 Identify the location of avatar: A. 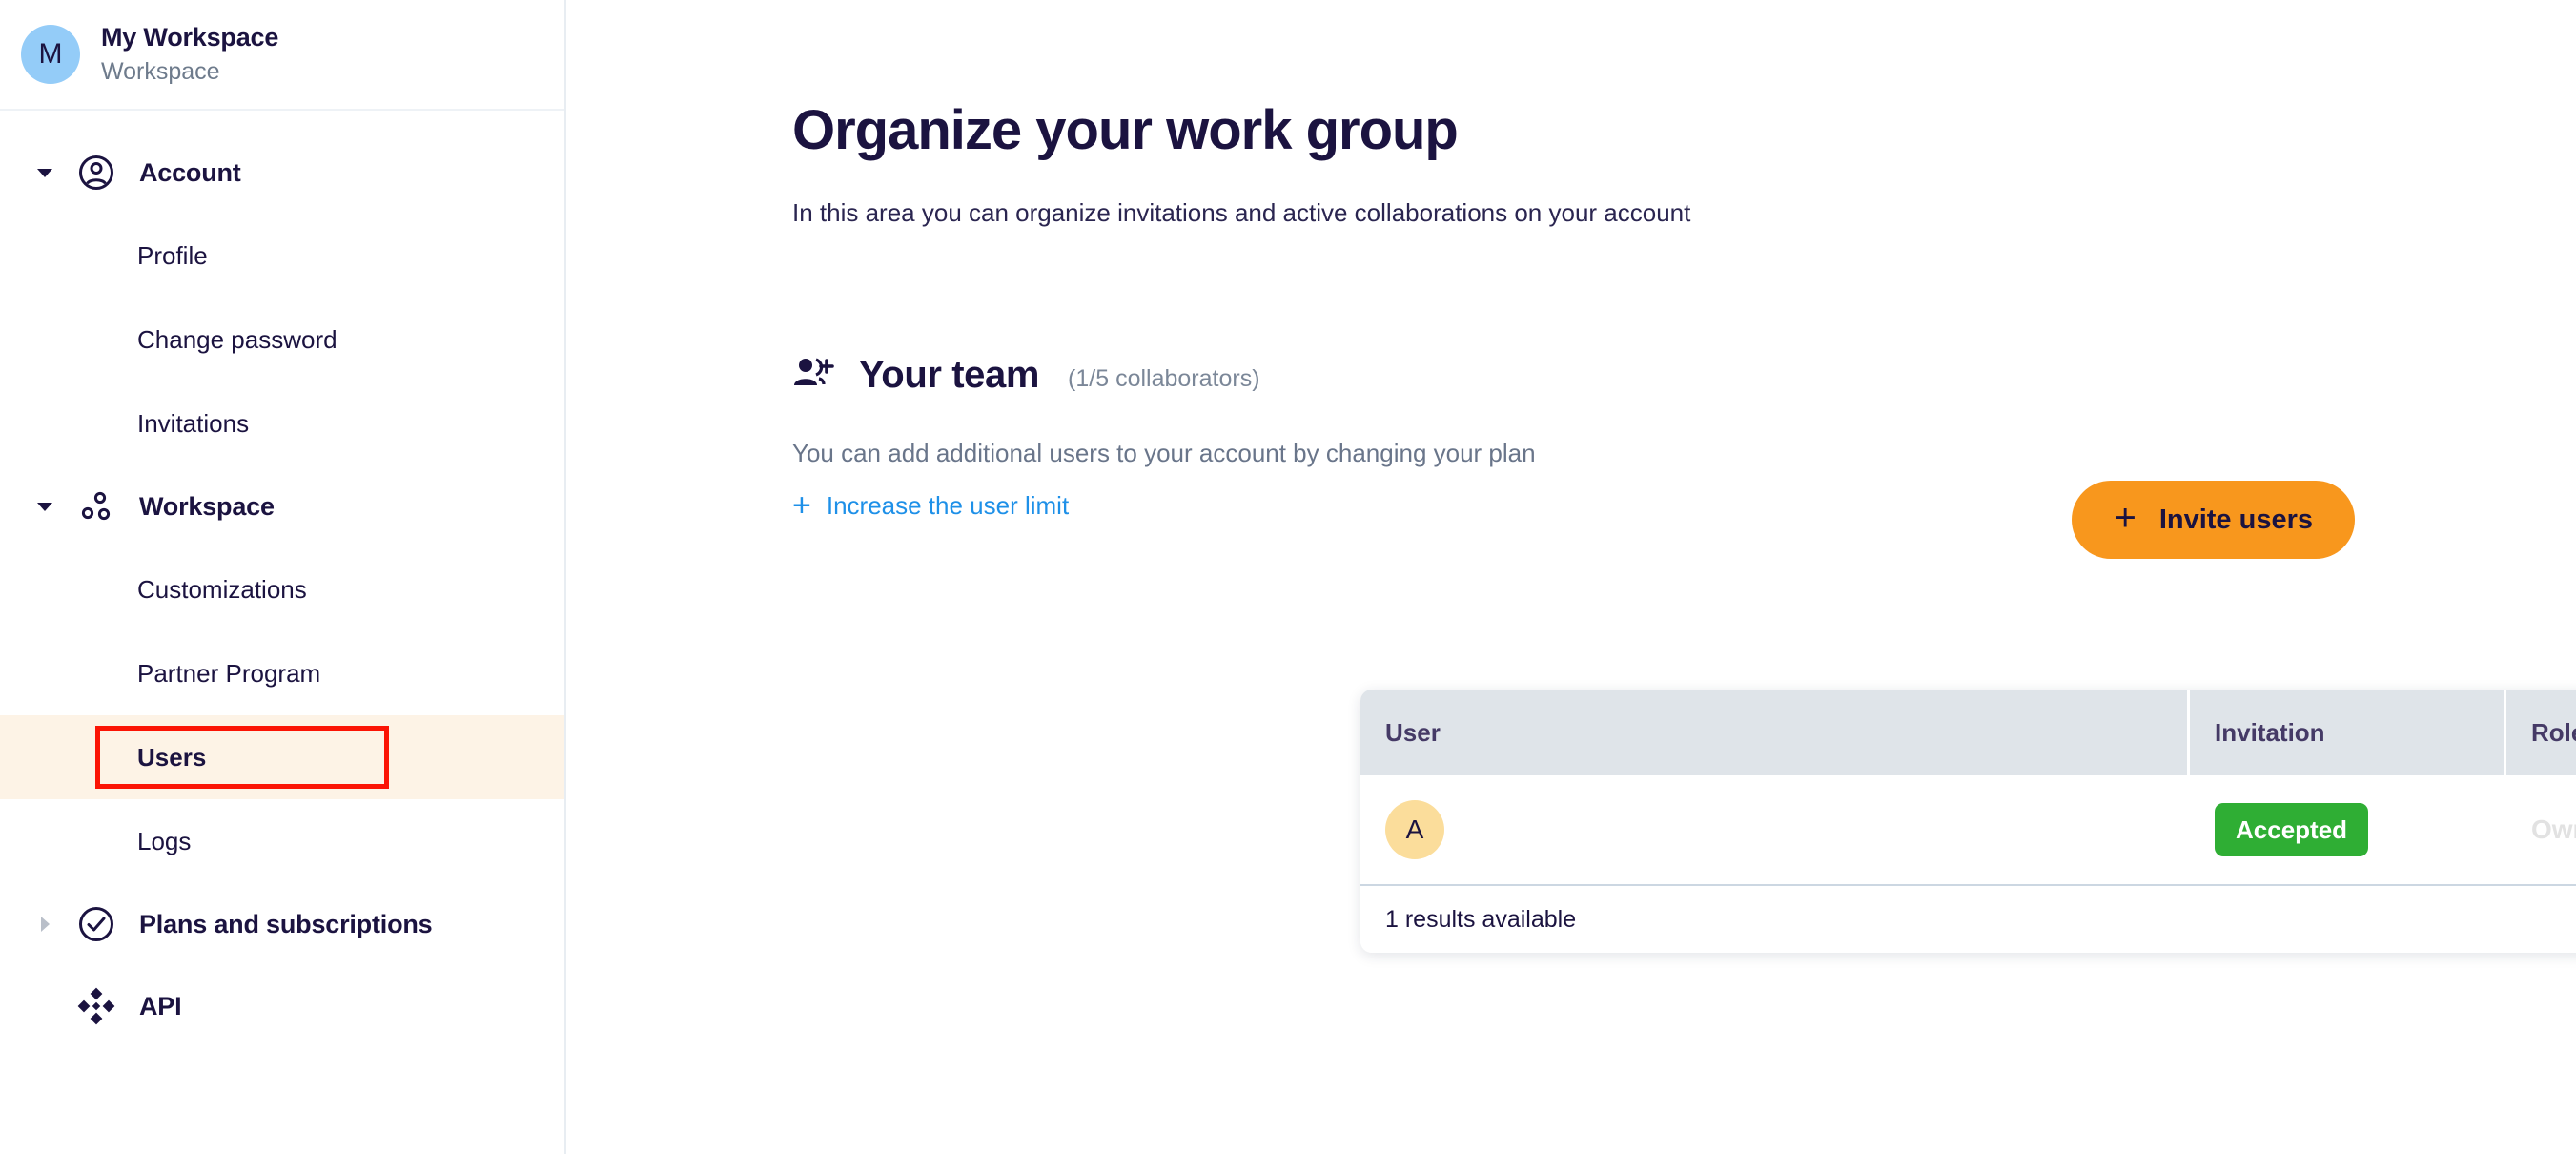
(1415, 829).